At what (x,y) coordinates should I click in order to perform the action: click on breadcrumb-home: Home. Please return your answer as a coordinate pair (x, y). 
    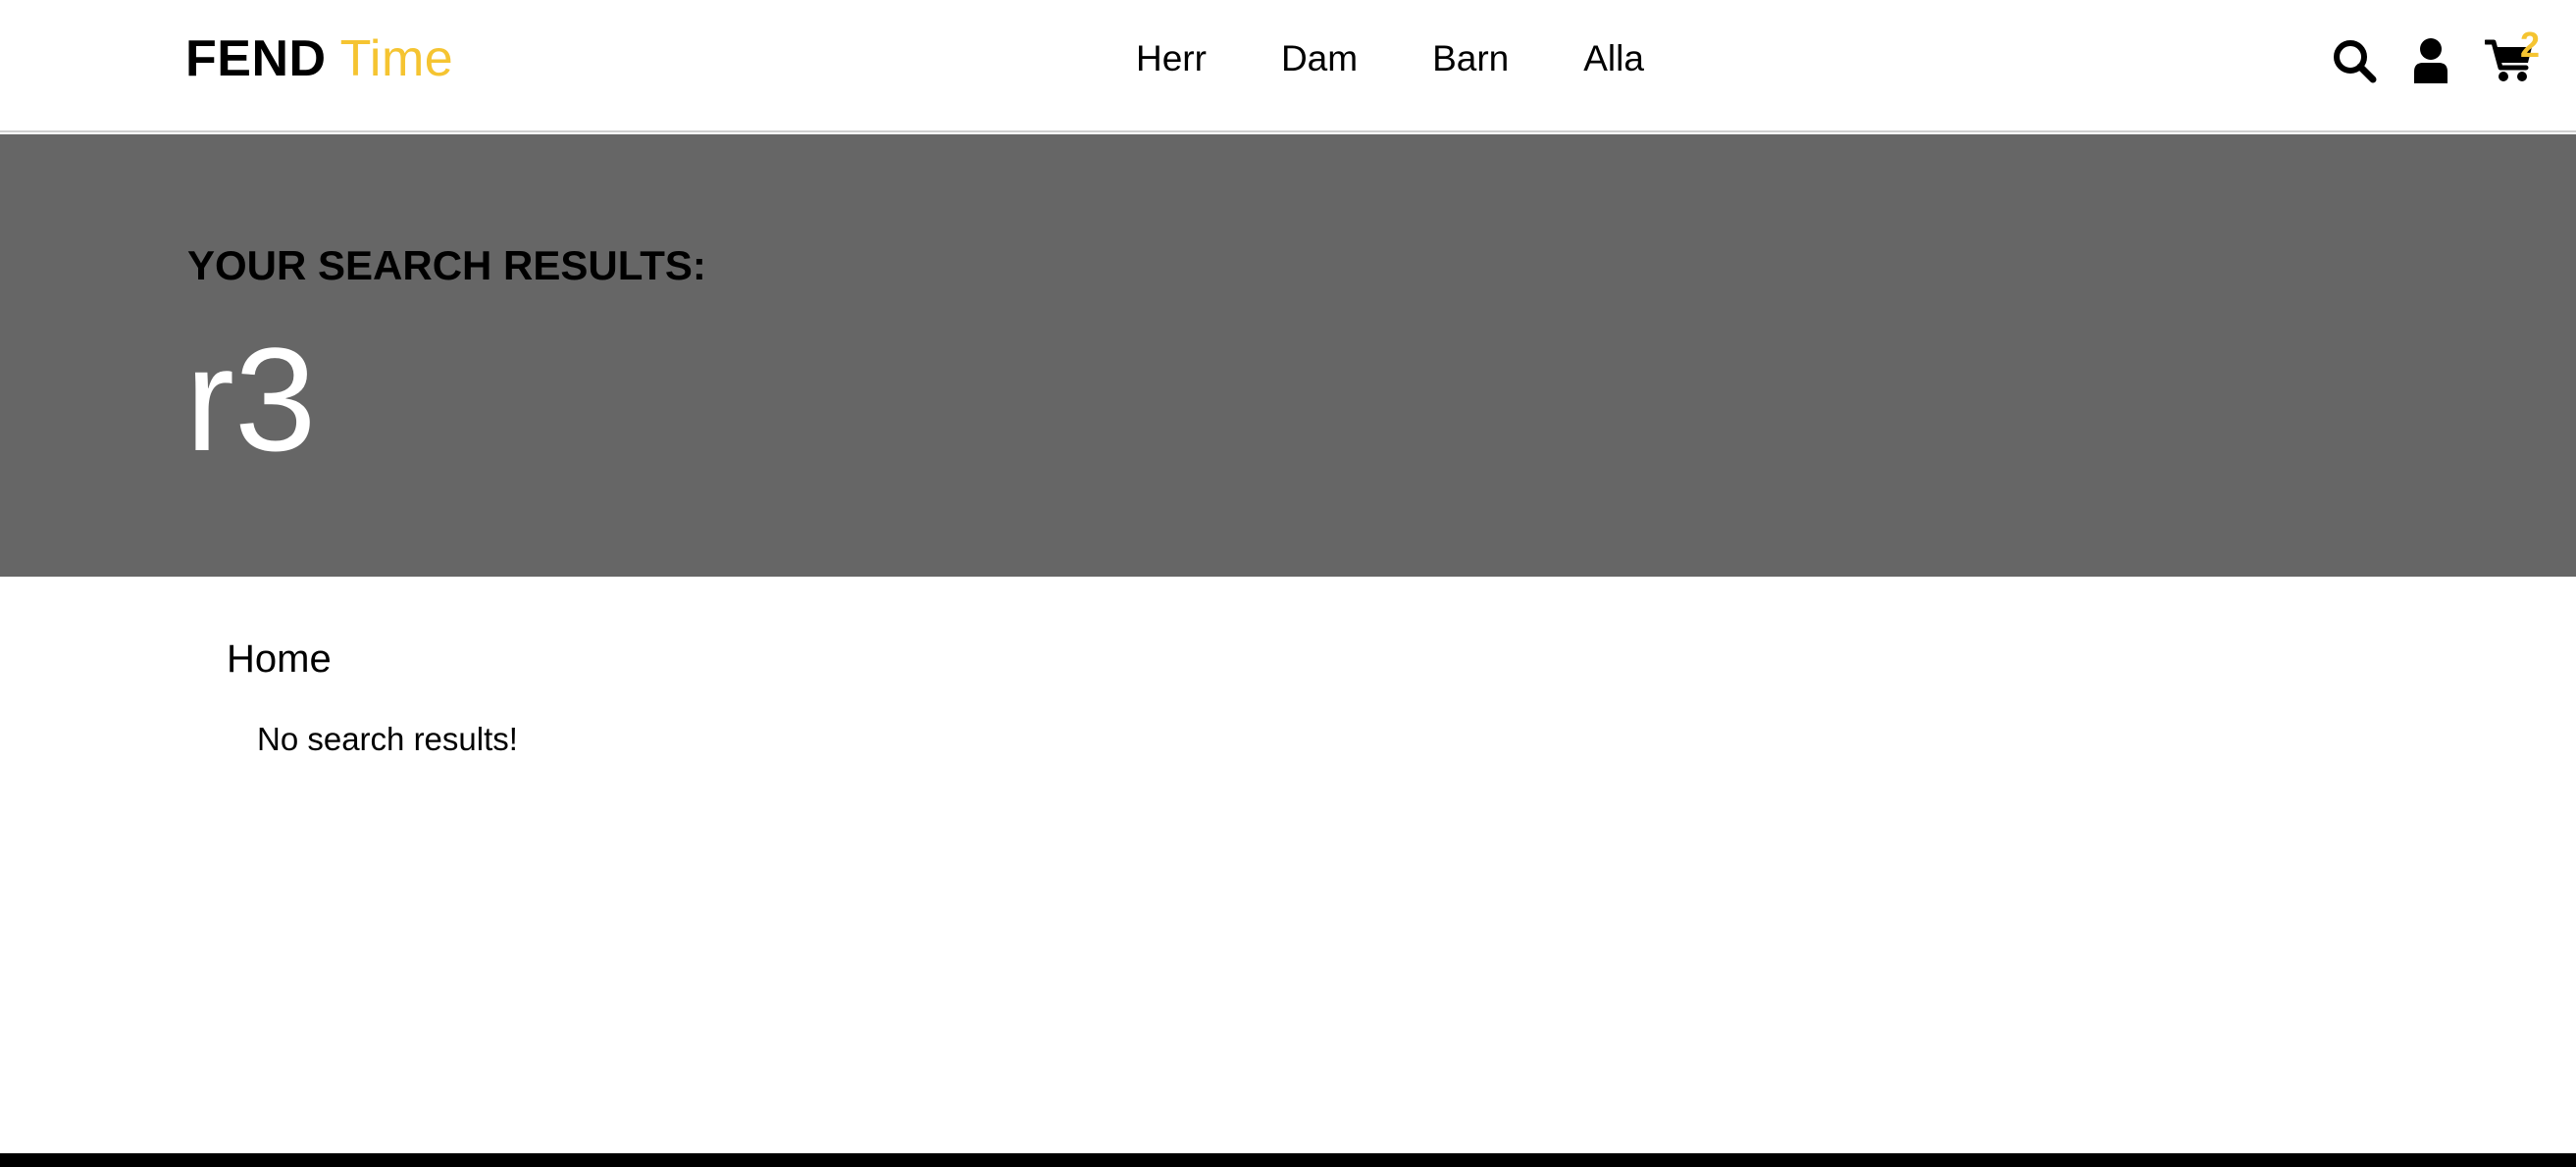
    Looking at the image, I should click on (279, 659).